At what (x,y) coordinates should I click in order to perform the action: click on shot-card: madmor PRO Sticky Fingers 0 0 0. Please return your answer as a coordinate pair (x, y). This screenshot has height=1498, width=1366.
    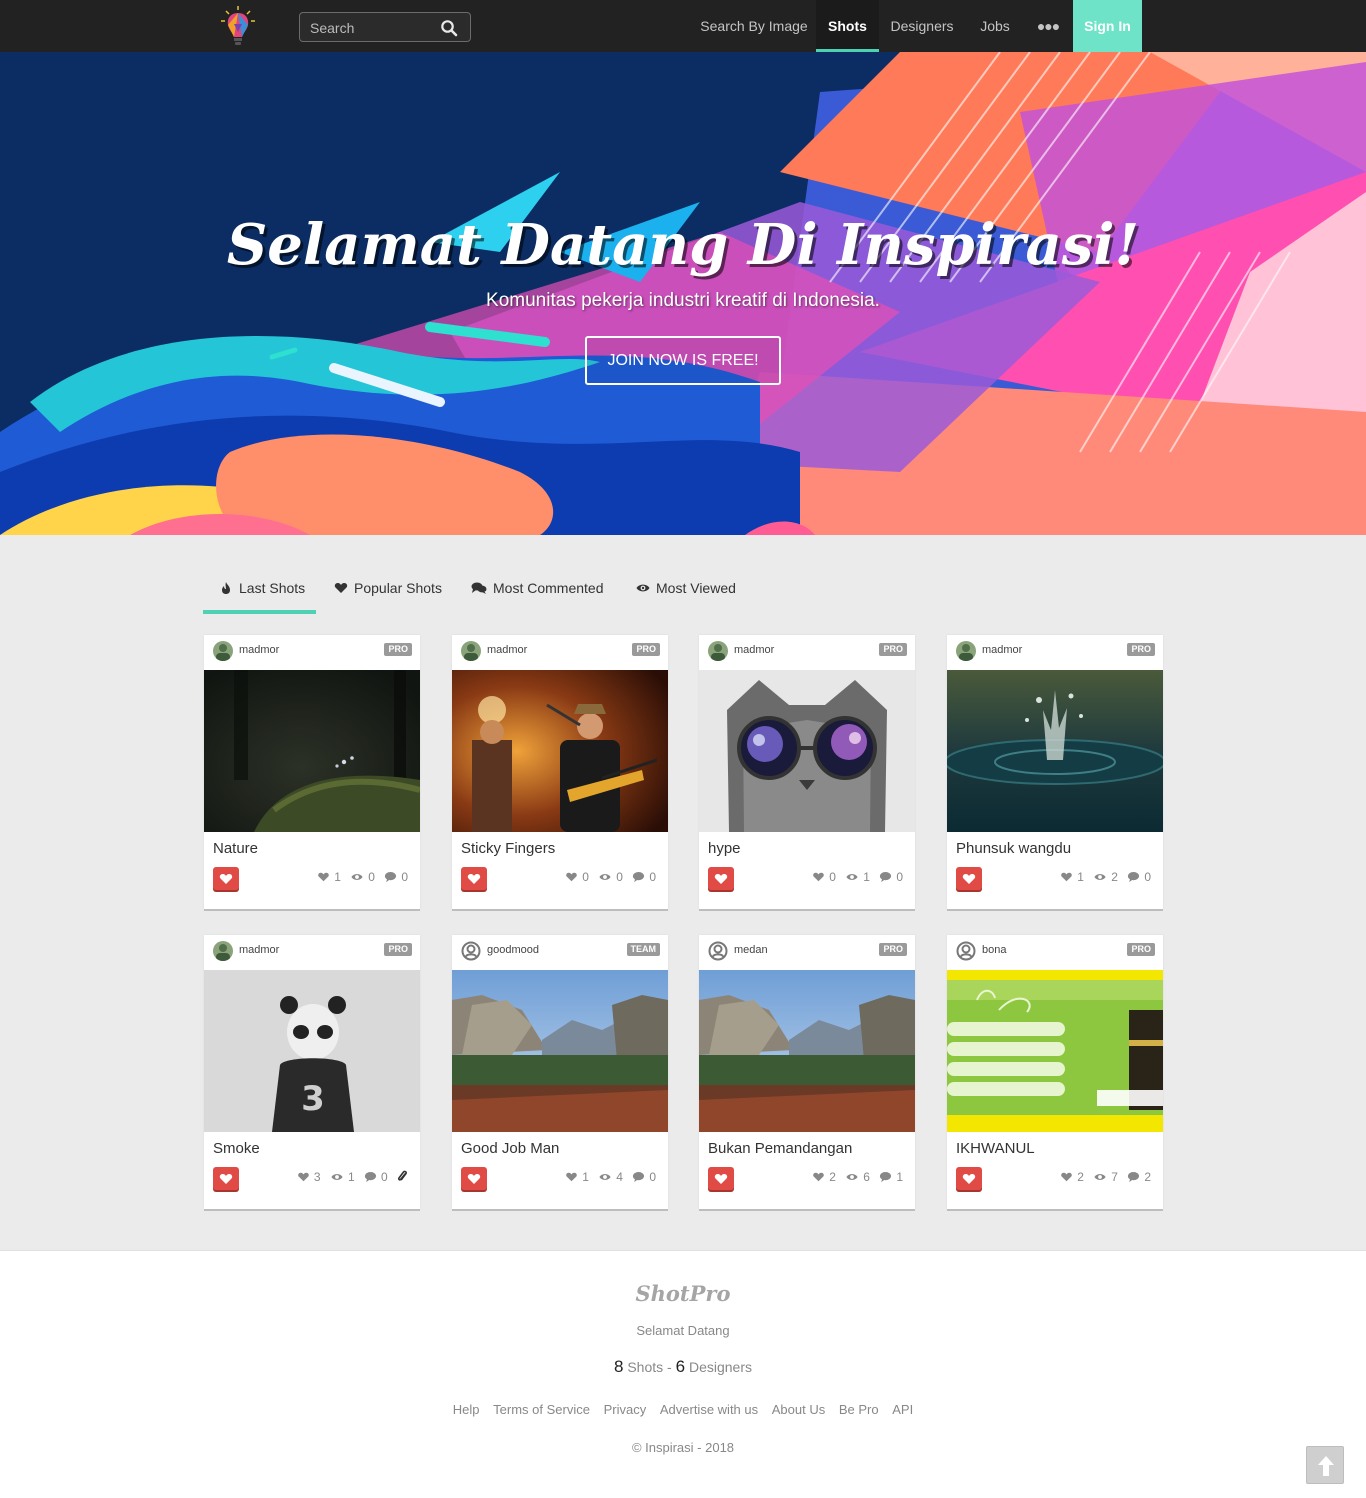
    Looking at the image, I should click on (560, 772).